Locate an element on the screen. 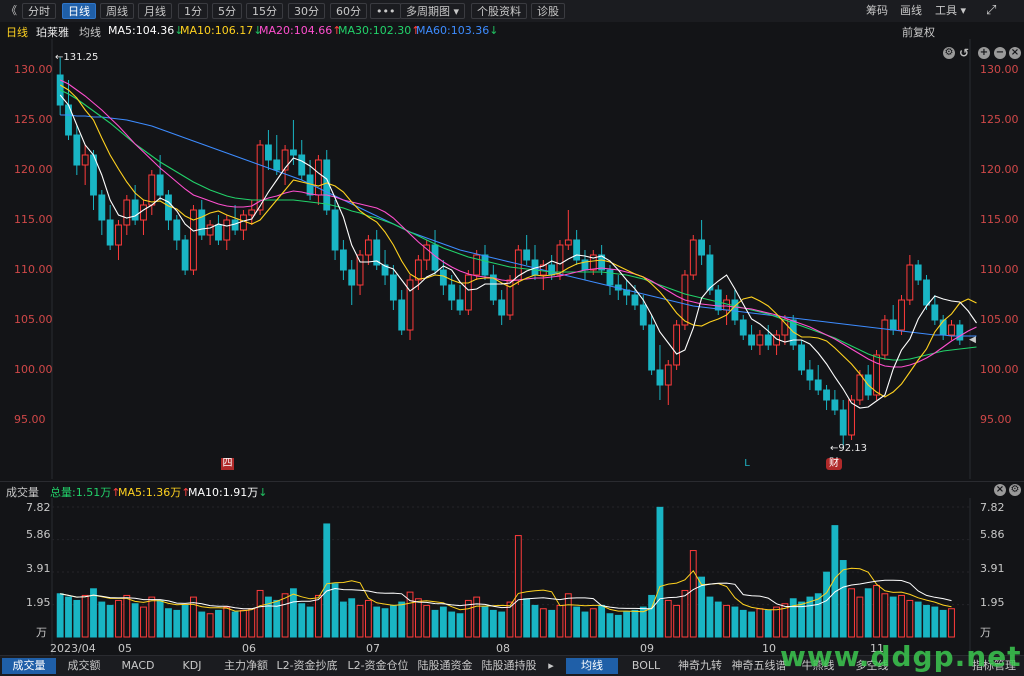 This screenshot has height=676, width=1024. volume-axis-tick: 7.82 is located at coordinates (38, 507).